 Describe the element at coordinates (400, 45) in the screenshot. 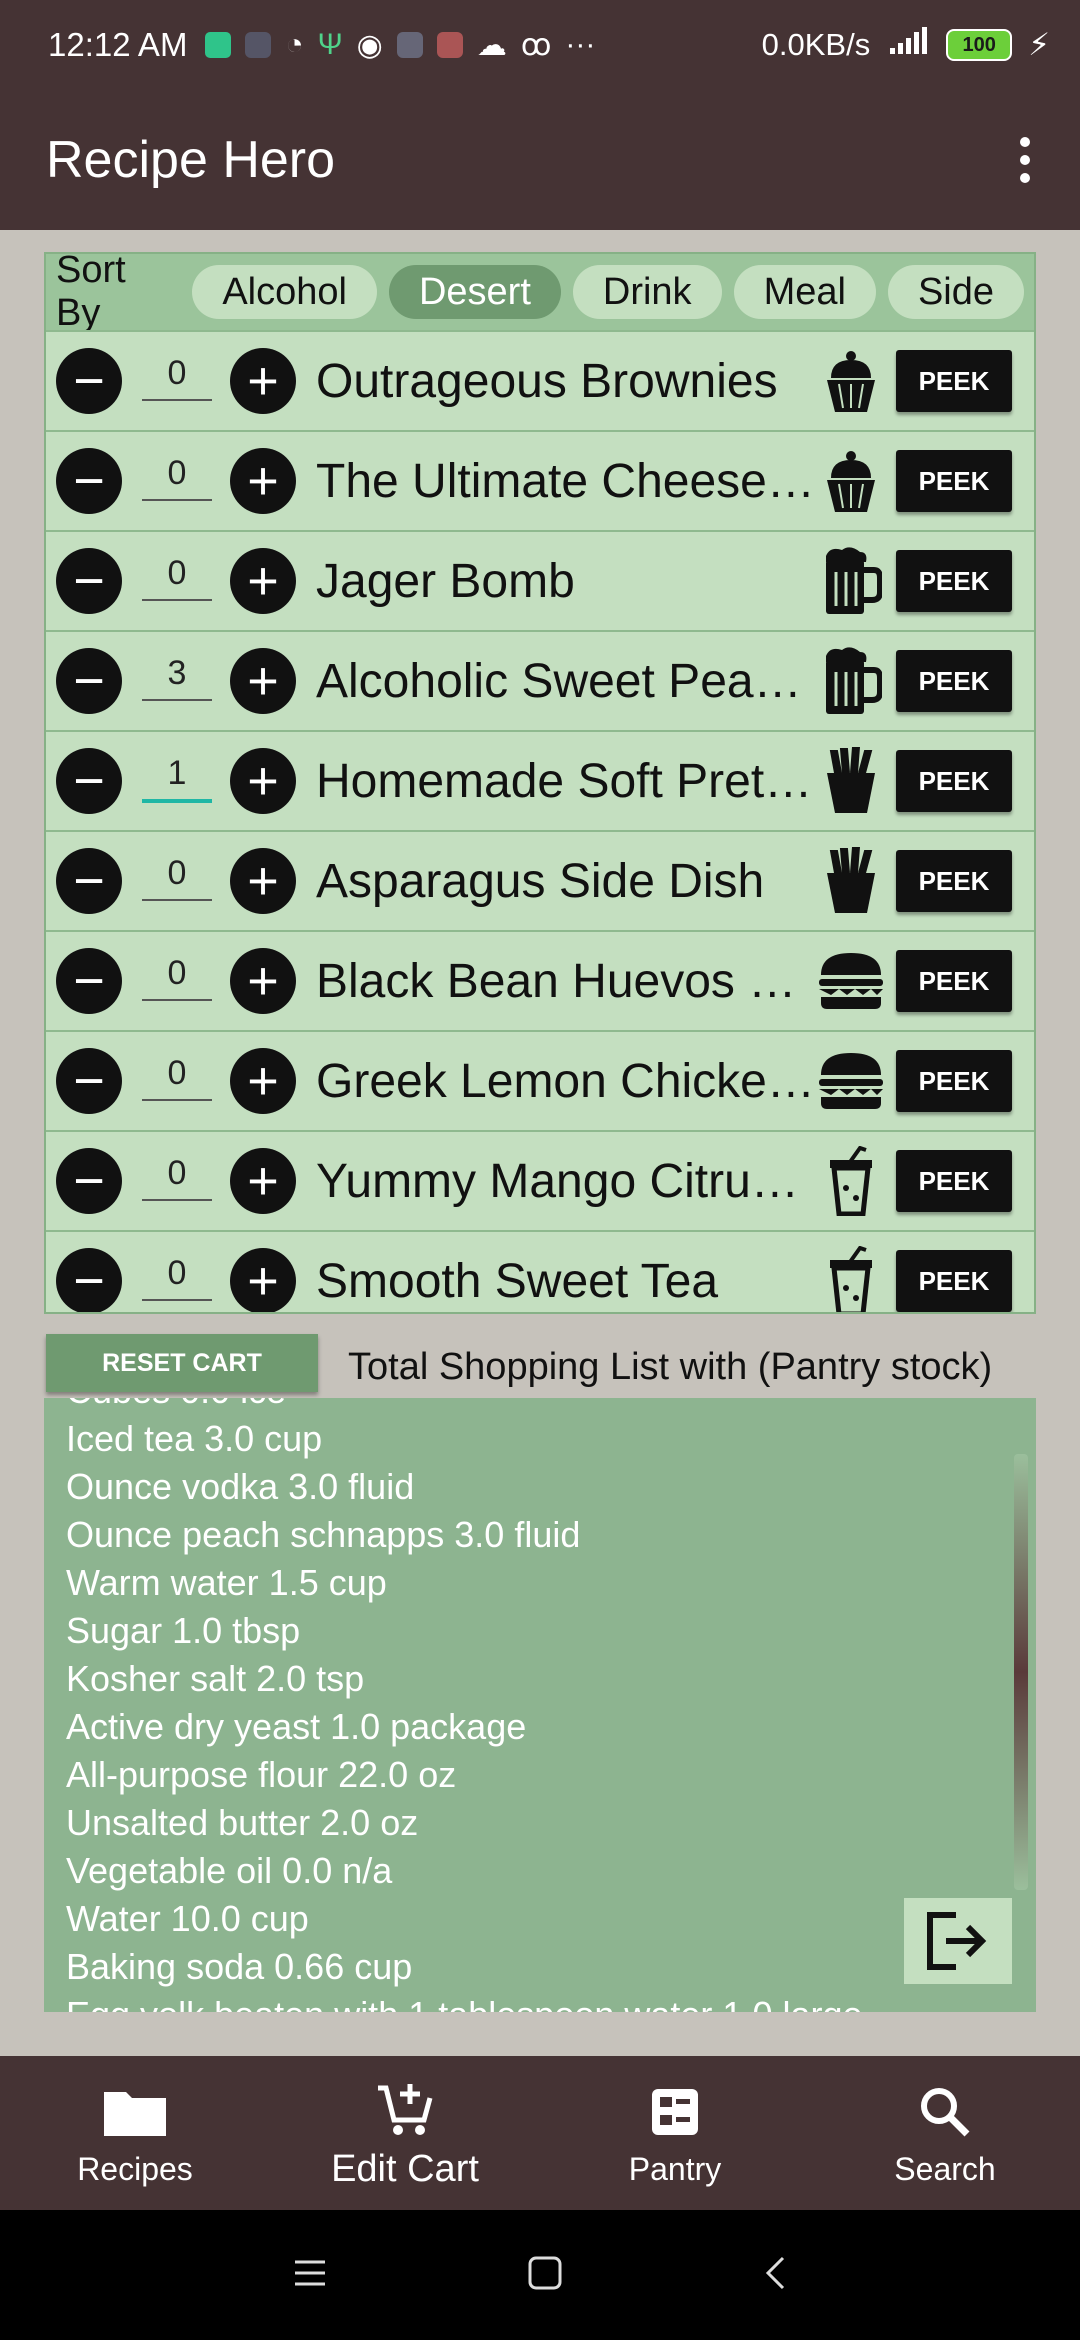

I see `notification-icons: ◔ Ψ ◉ ☁ ꝏ ···` at that location.